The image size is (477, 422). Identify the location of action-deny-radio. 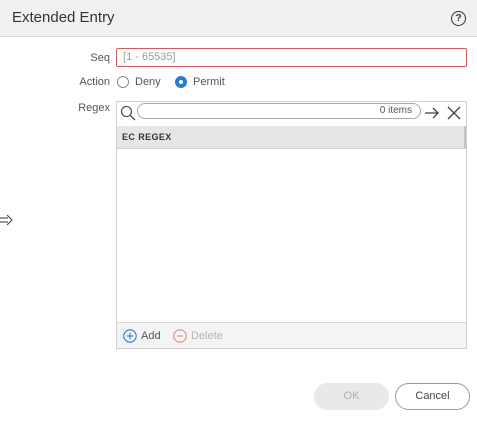
(123, 82).